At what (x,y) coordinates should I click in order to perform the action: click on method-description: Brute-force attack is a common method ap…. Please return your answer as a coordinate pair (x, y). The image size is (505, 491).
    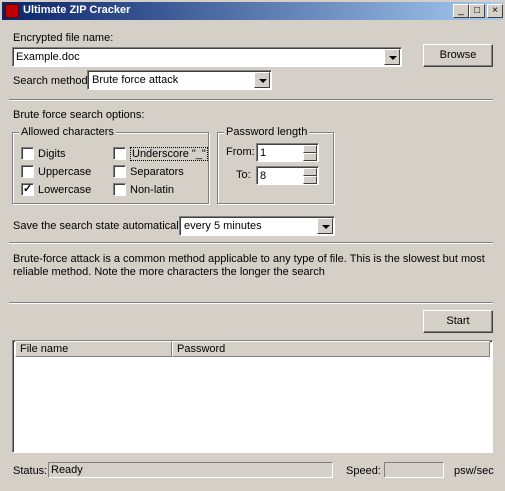
    Looking at the image, I should click on (249, 265).